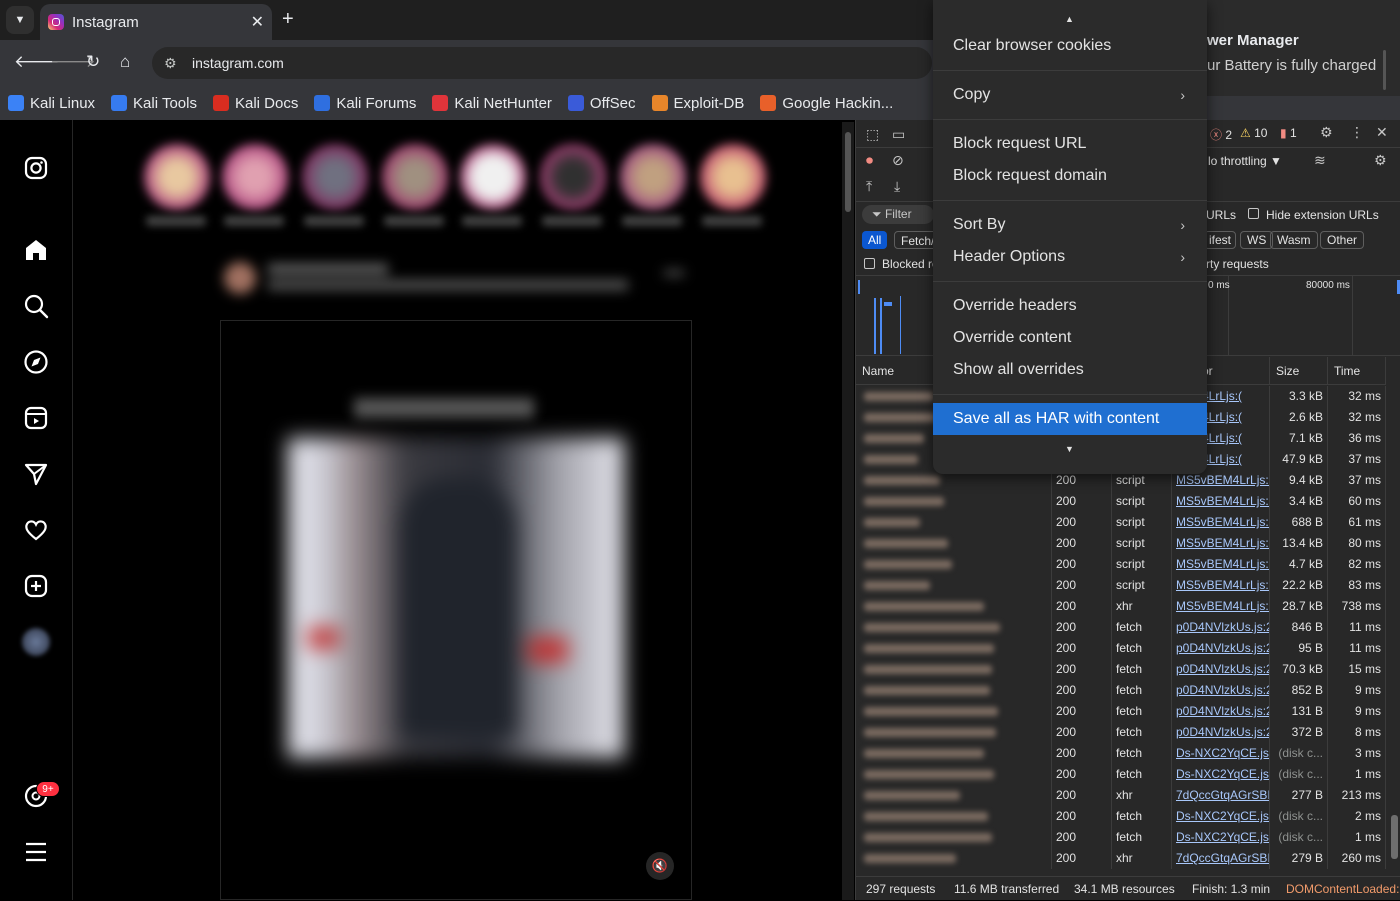  I want to click on inspect-element-icon: ⬚, so click(872, 134).